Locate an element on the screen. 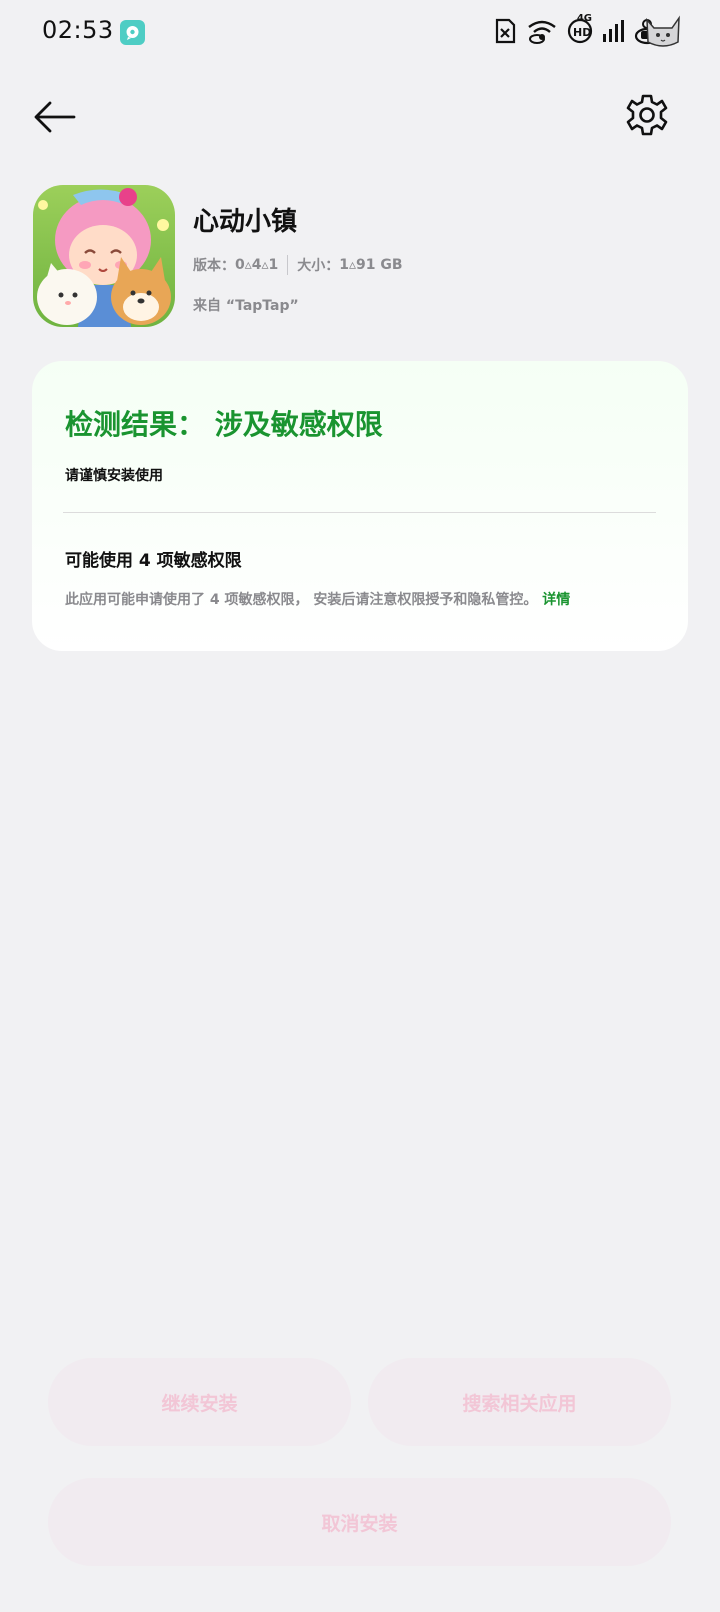 The height and width of the screenshot is (1612, 720). permission-description: 此应用可能申请使用了 4 项敏感权限， 安装后请注意权限授予和隐私管控。 详情 is located at coordinates (317, 599).